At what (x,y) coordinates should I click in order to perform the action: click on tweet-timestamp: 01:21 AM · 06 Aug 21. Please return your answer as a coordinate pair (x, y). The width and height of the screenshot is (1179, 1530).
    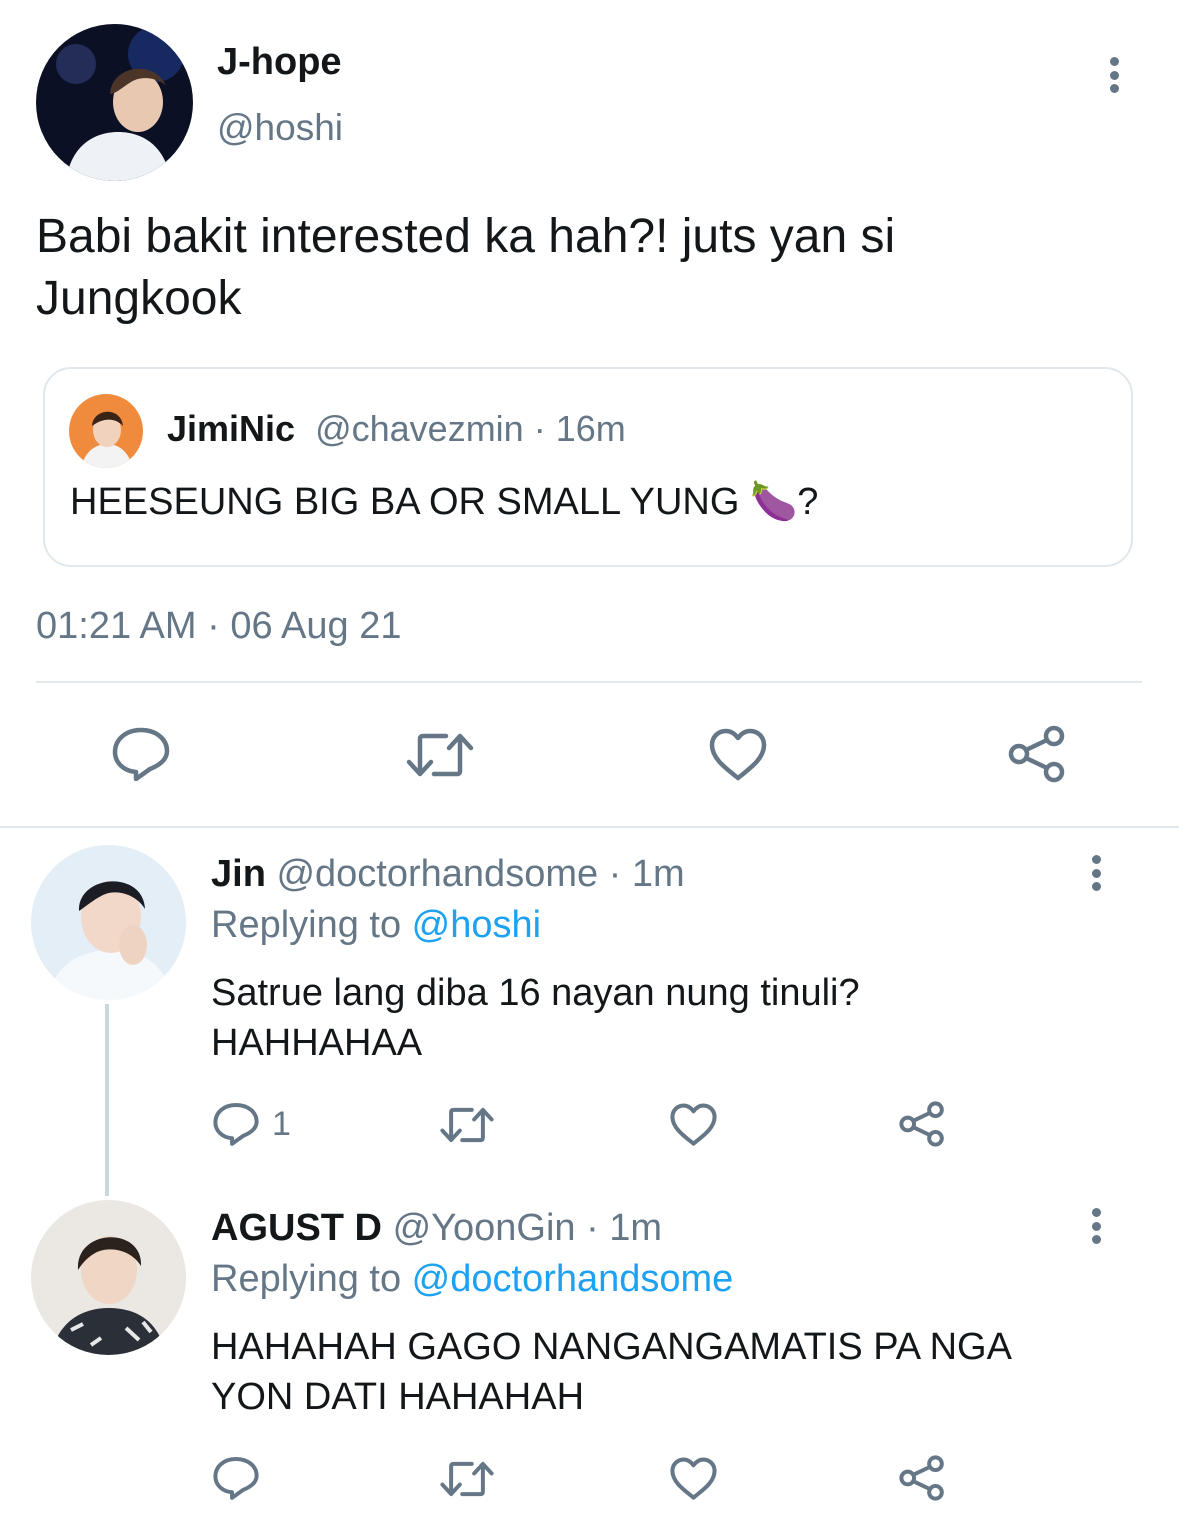
    Looking at the image, I should click on (219, 626).